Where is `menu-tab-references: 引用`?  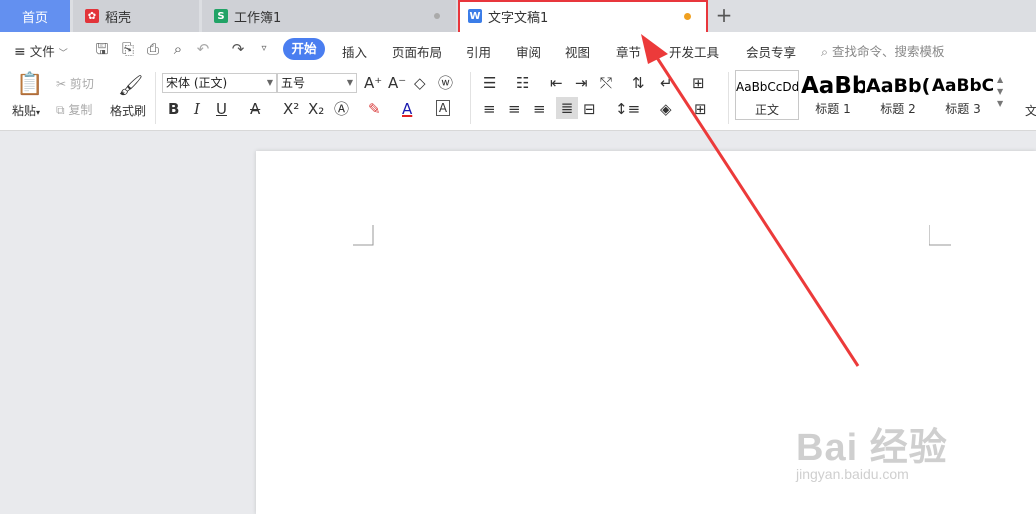
menu-tab-references: 引用 is located at coordinates (478, 51).